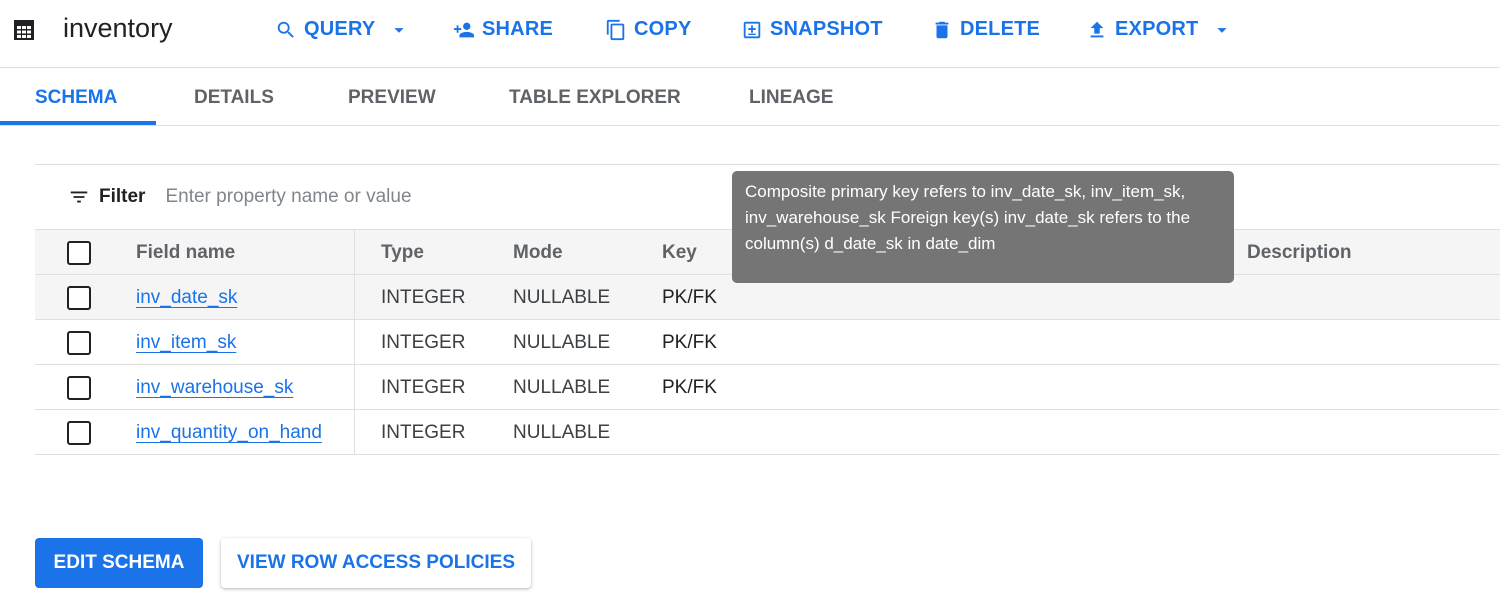 The width and height of the screenshot is (1500, 597). I want to click on field-name: inv_date_sk, so click(186, 298).